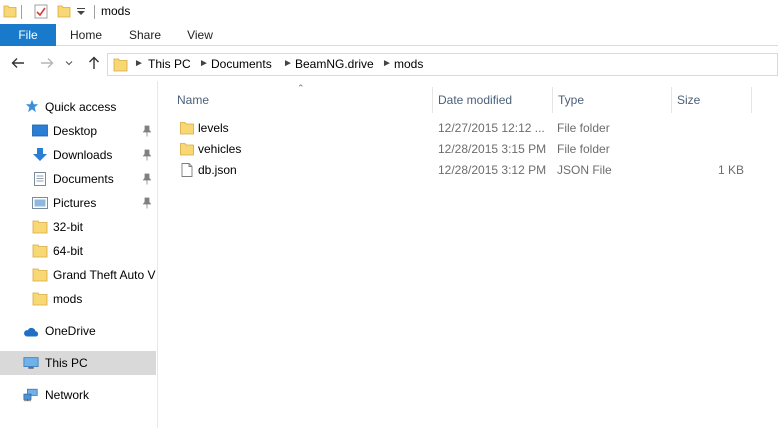 This screenshot has width=778, height=428. I want to click on nav-item-downloads: Downloads, so click(78, 155).